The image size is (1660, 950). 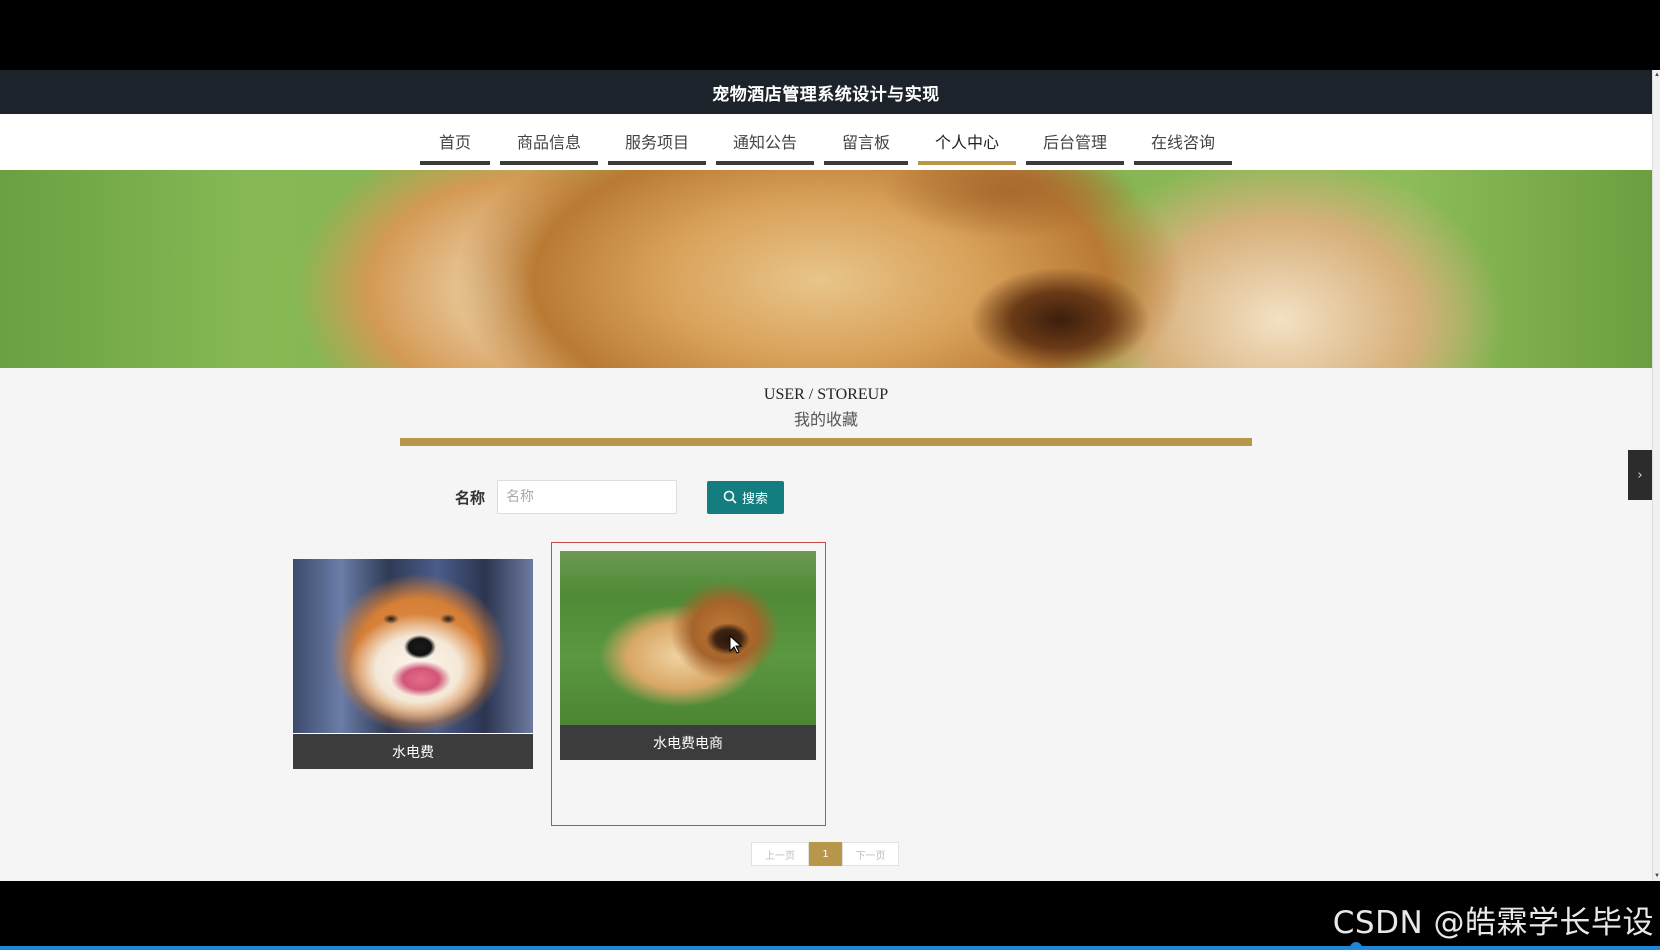 I want to click on nav-item-home: 首页, so click(x=455, y=143).